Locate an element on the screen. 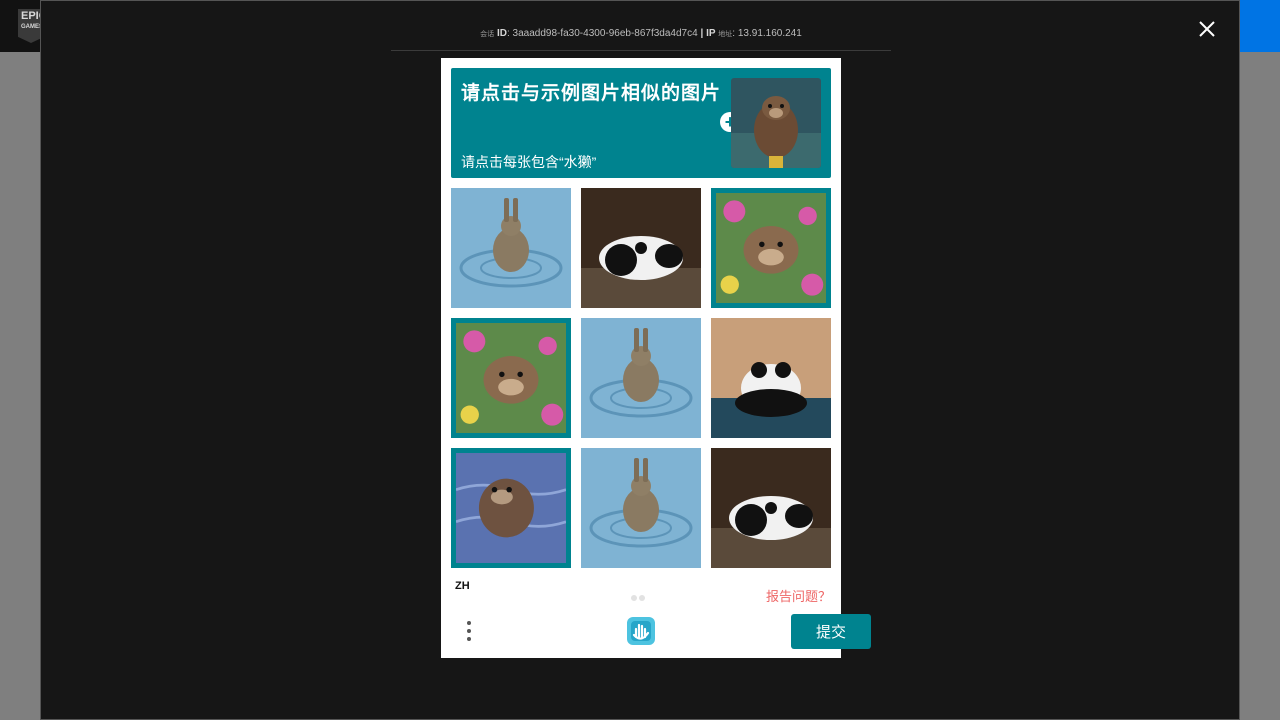 The image size is (1280, 720). image-tile-otter-in-water is located at coordinates (511, 508).